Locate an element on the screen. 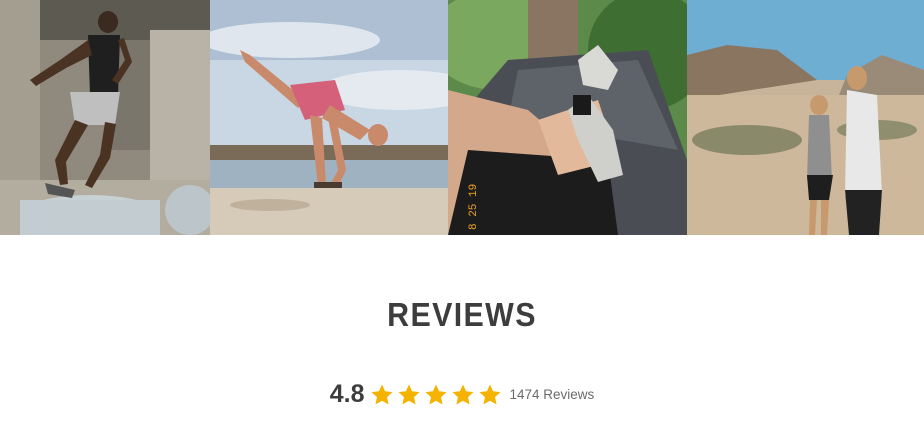 This screenshot has width=924, height=429. gallery-photo-athlete is located at coordinates (105, 117).